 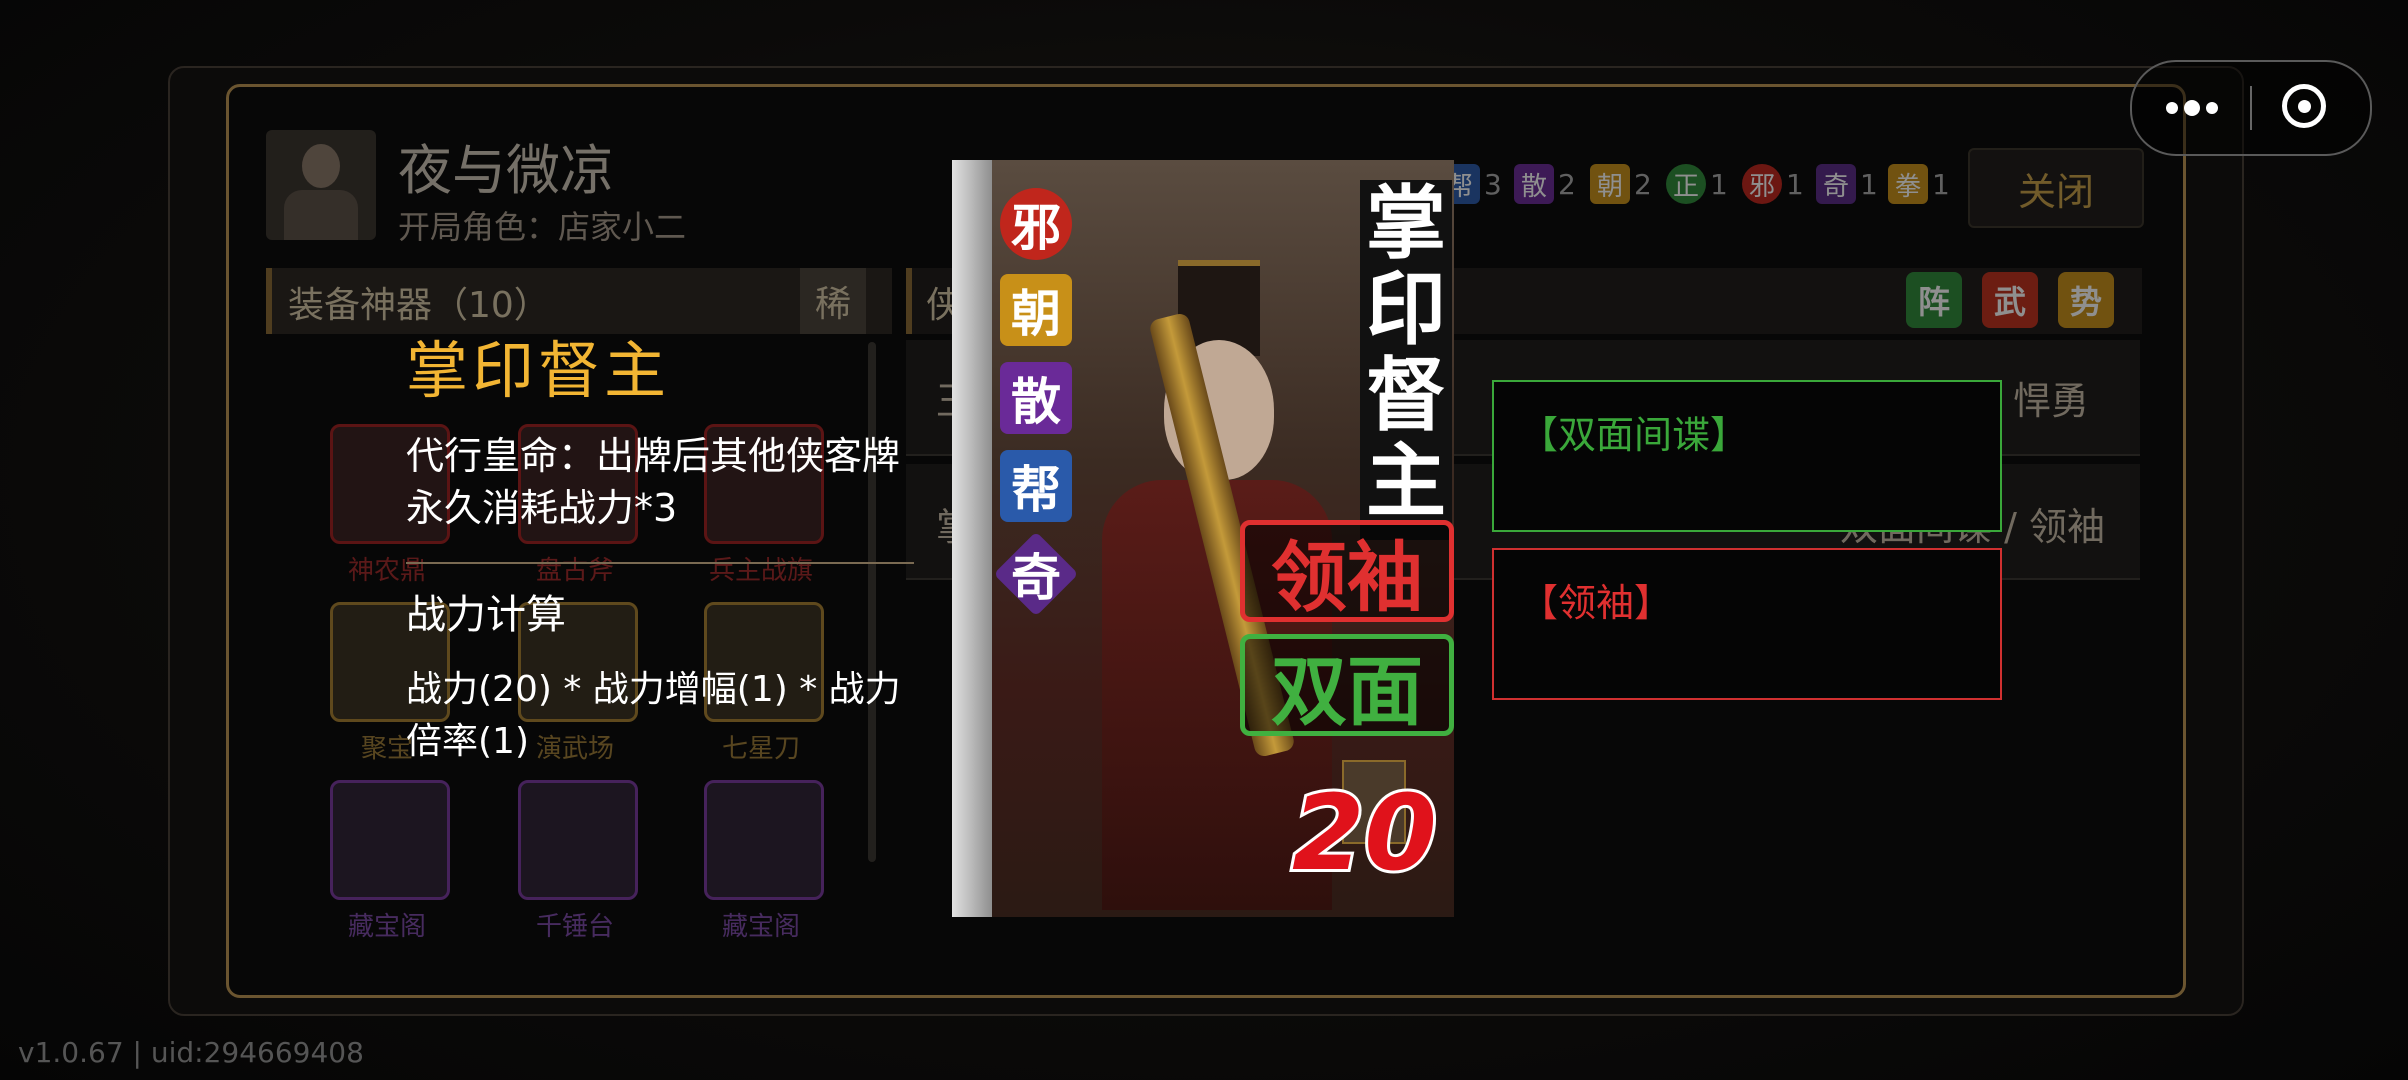 What do you see at coordinates (2194, 108) in the screenshot?
I see `more-icon` at bounding box center [2194, 108].